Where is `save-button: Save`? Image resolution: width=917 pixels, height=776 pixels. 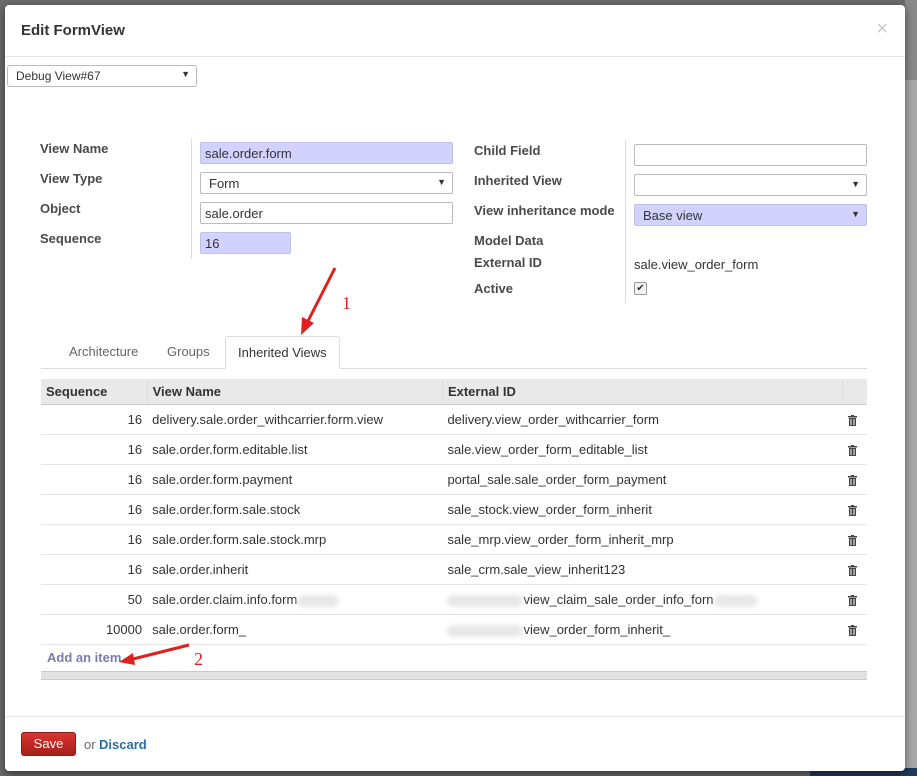 save-button: Save is located at coordinates (48, 744).